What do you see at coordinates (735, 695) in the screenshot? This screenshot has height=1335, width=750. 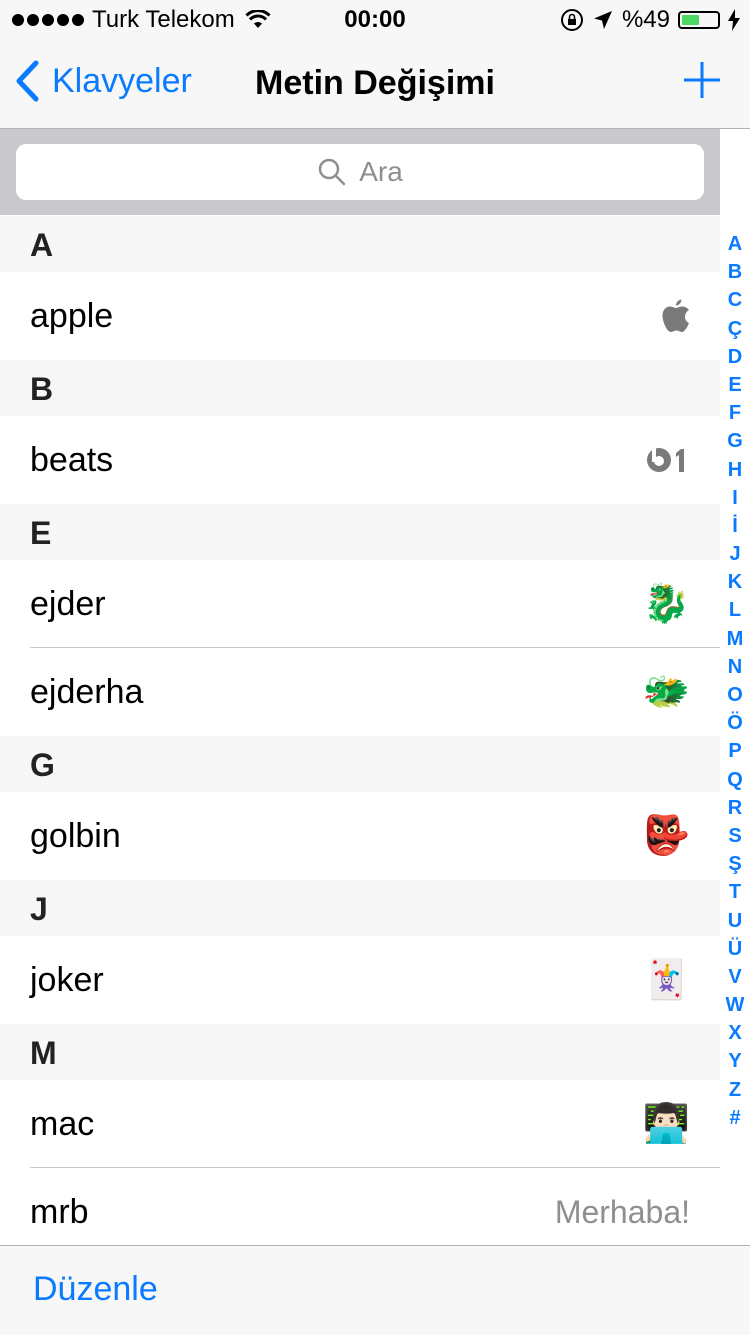 I see `index-letter: O` at bounding box center [735, 695].